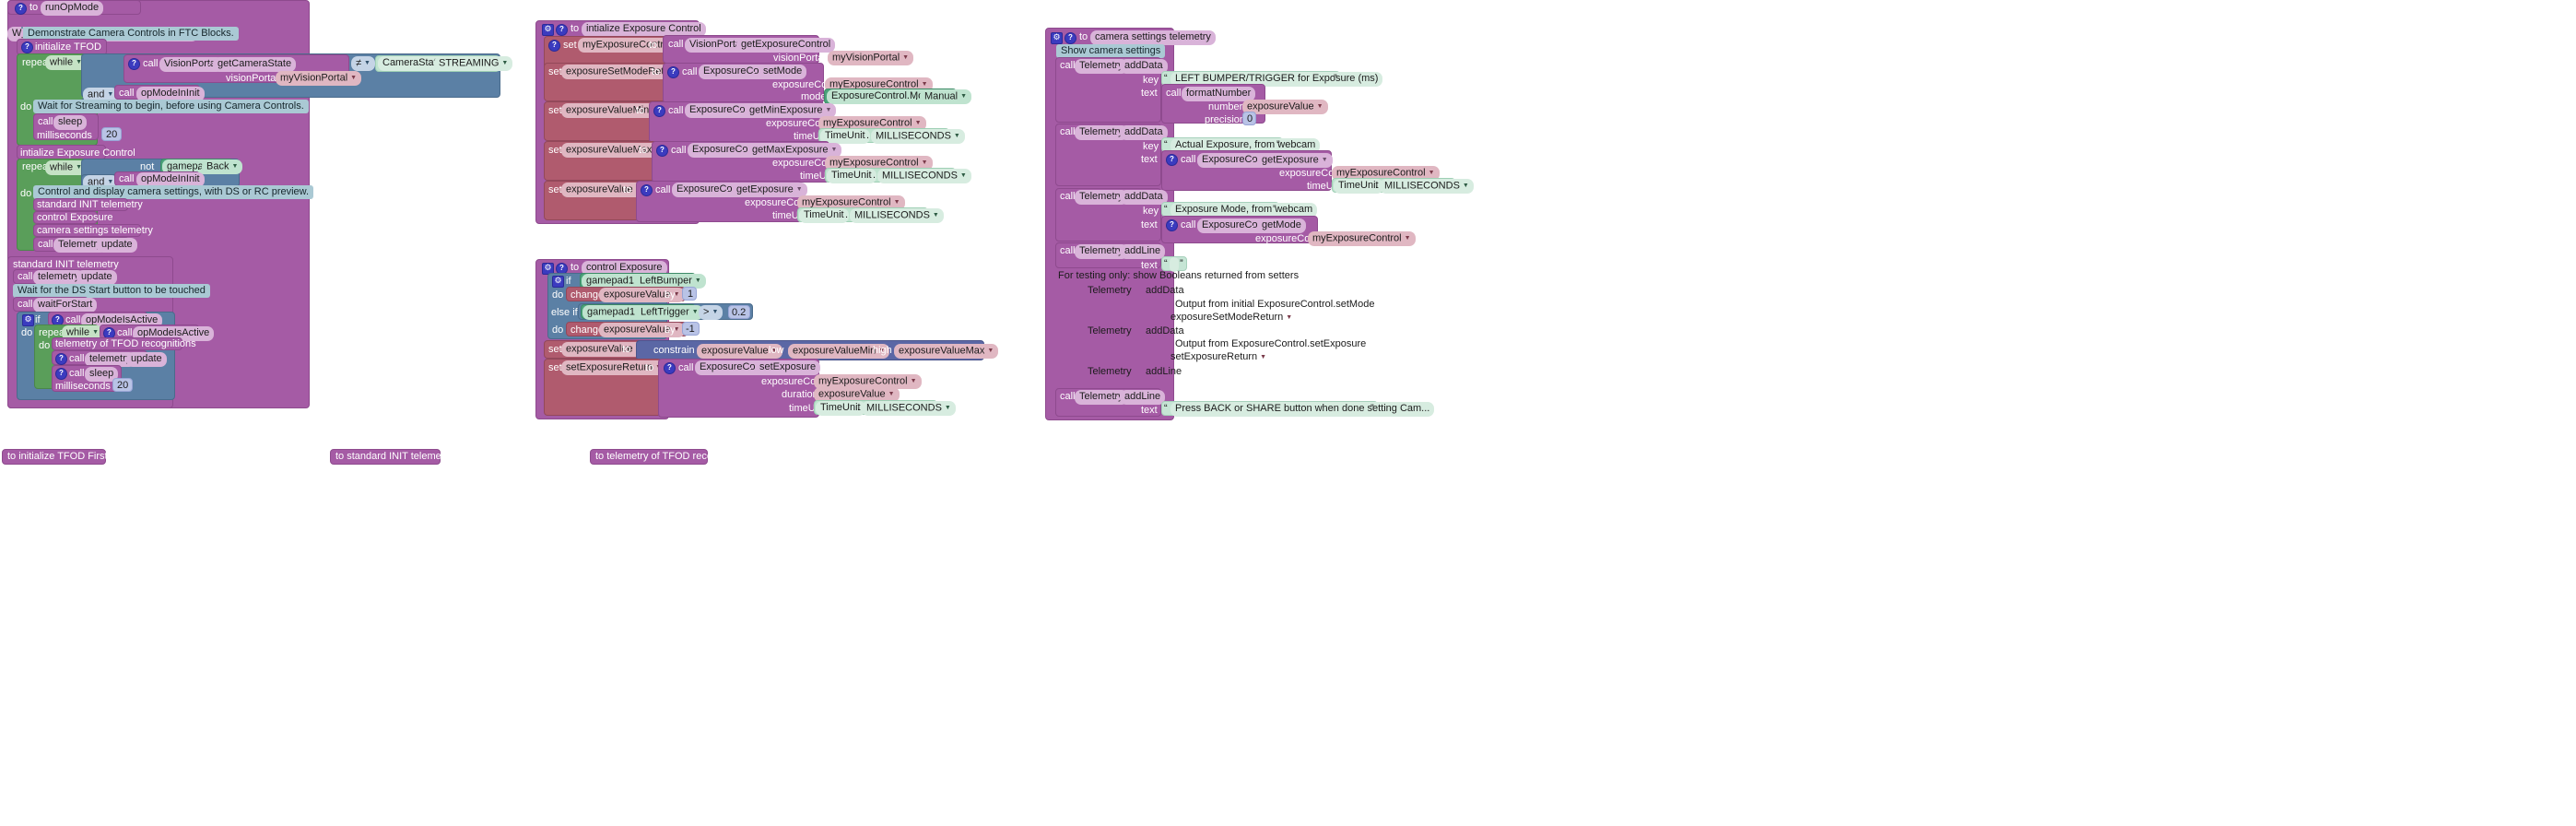 The height and width of the screenshot is (826, 2576). I want to click on left-trigger-field: LeftTrigger ▼, so click(669, 312).